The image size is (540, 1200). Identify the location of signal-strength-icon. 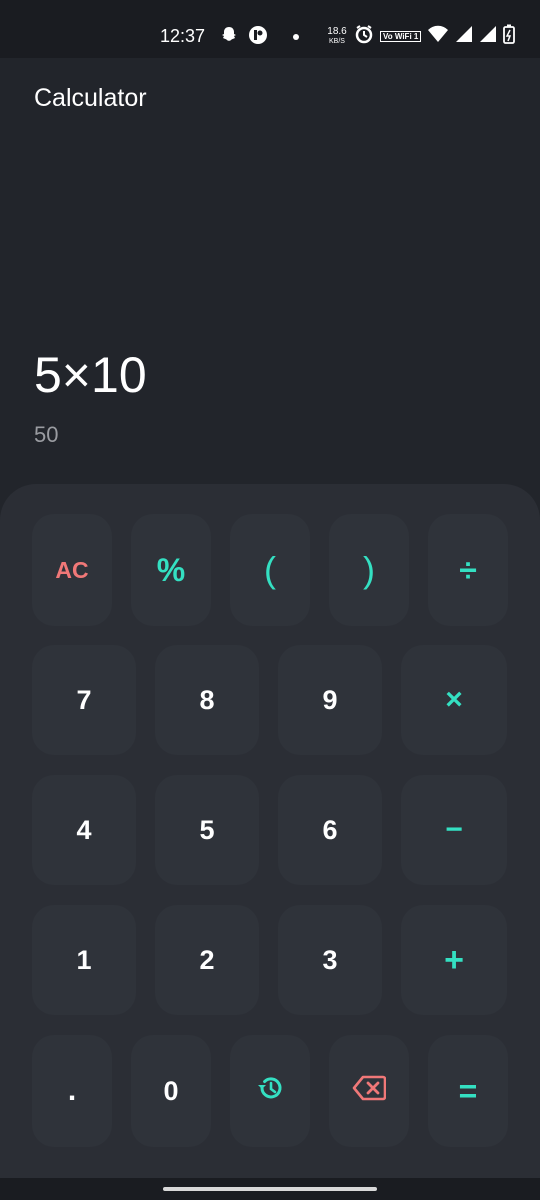
(464, 36).